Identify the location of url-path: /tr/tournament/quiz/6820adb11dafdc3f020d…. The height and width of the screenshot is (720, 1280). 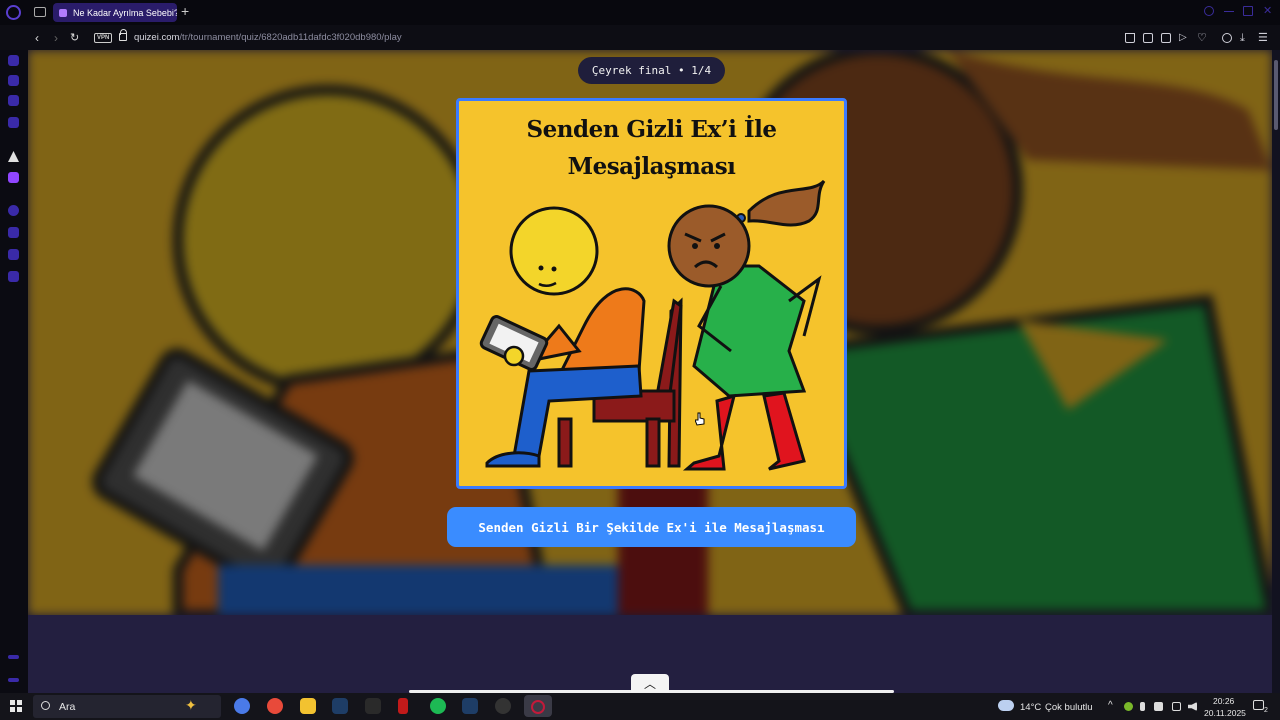
(290, 37).